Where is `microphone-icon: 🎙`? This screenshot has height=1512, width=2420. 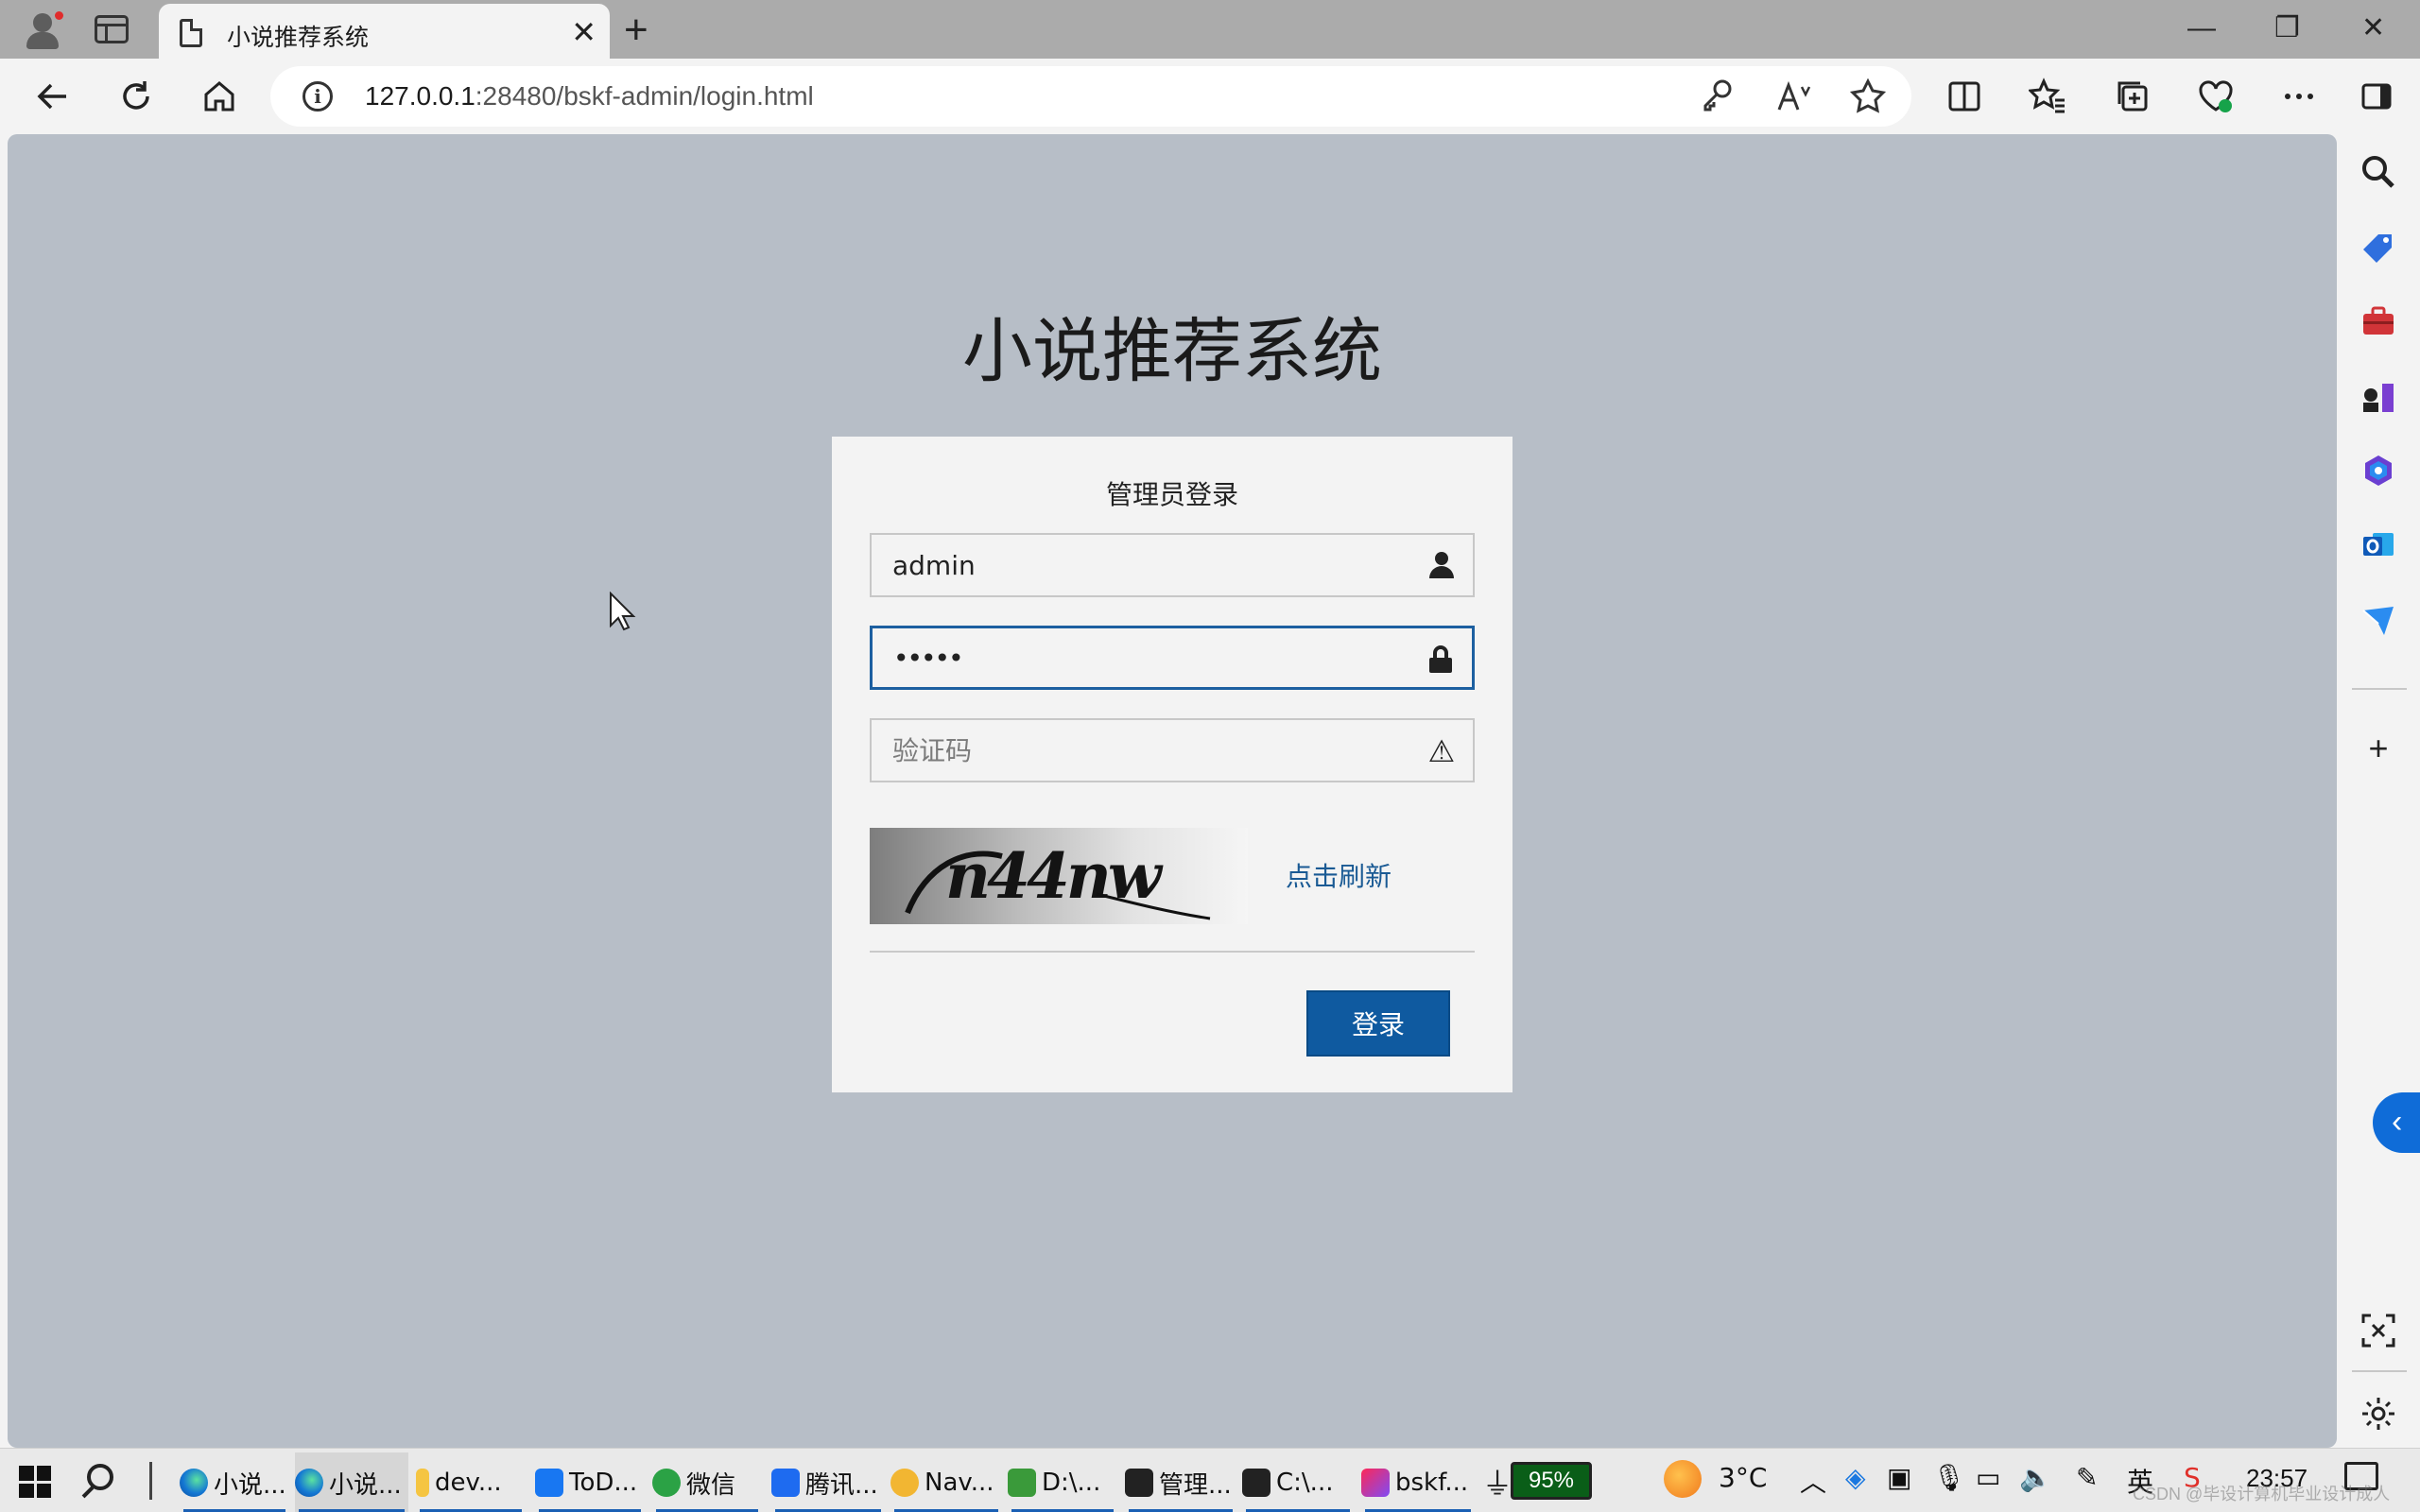
microphone-icon: 🎙 is located at coordinates (1949, 1477).